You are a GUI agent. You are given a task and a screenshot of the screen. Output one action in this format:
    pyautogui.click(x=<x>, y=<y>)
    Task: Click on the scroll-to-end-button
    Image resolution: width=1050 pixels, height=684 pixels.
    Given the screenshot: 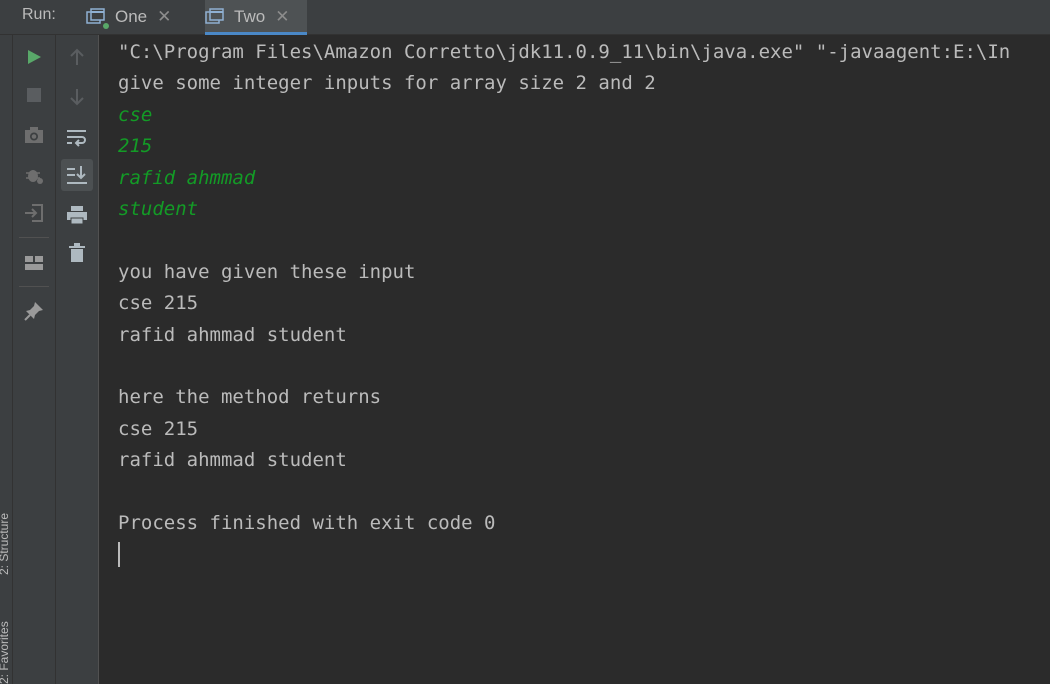 What is the action you would take?
    pyautogui.click(x=77, y=175)
    